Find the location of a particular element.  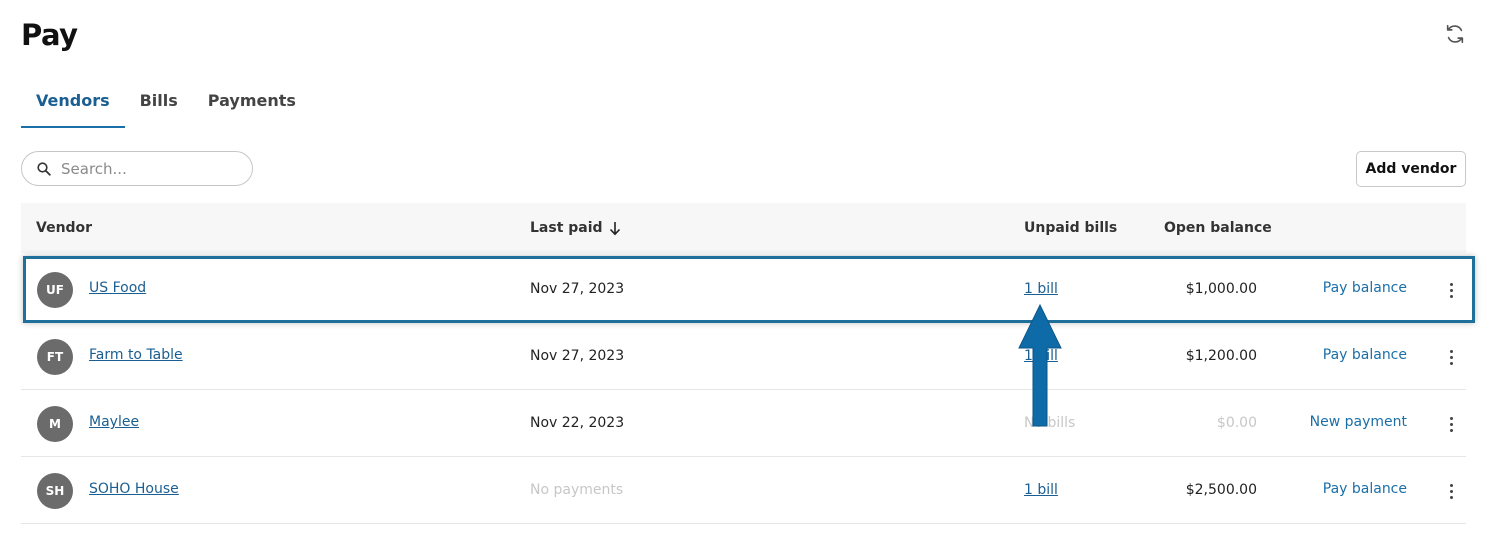

refresh-button is located at coordinates (1455, 34).